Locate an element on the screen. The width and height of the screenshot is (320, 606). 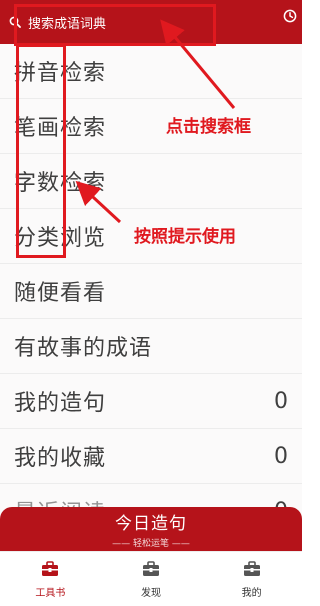
discover-icon is located at coordinates (151, 569).